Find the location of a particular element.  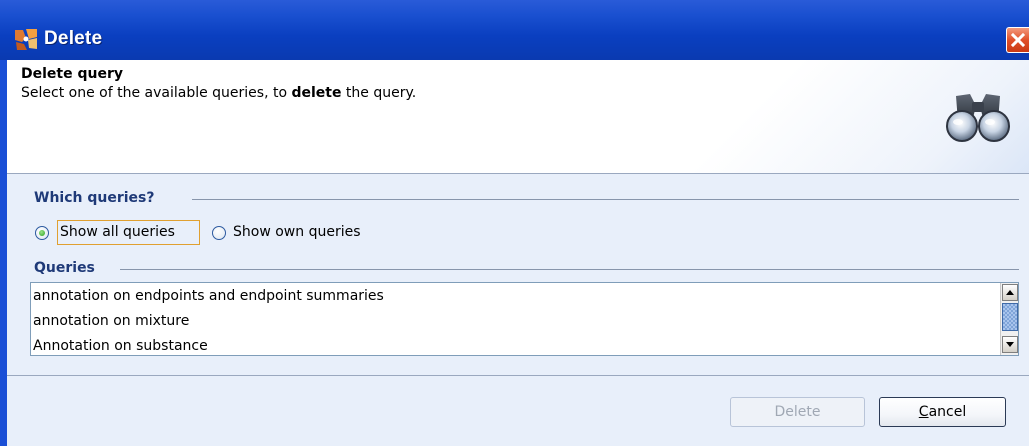

close-icon is located at coordinates (1018, 40).